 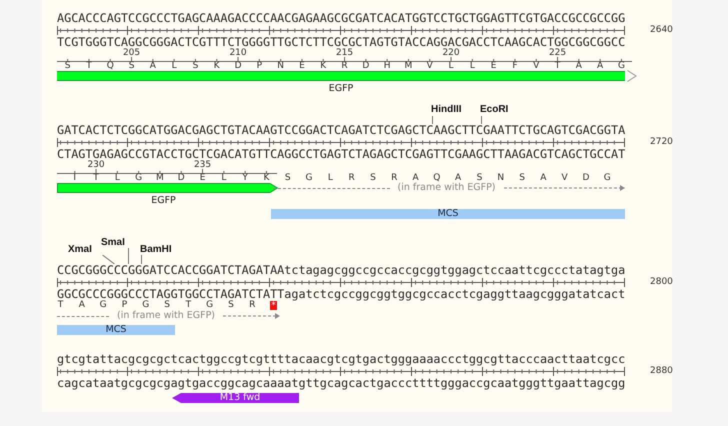 I want to click on enzyme-site-label: EcoRI, so click(x=494, y=109).